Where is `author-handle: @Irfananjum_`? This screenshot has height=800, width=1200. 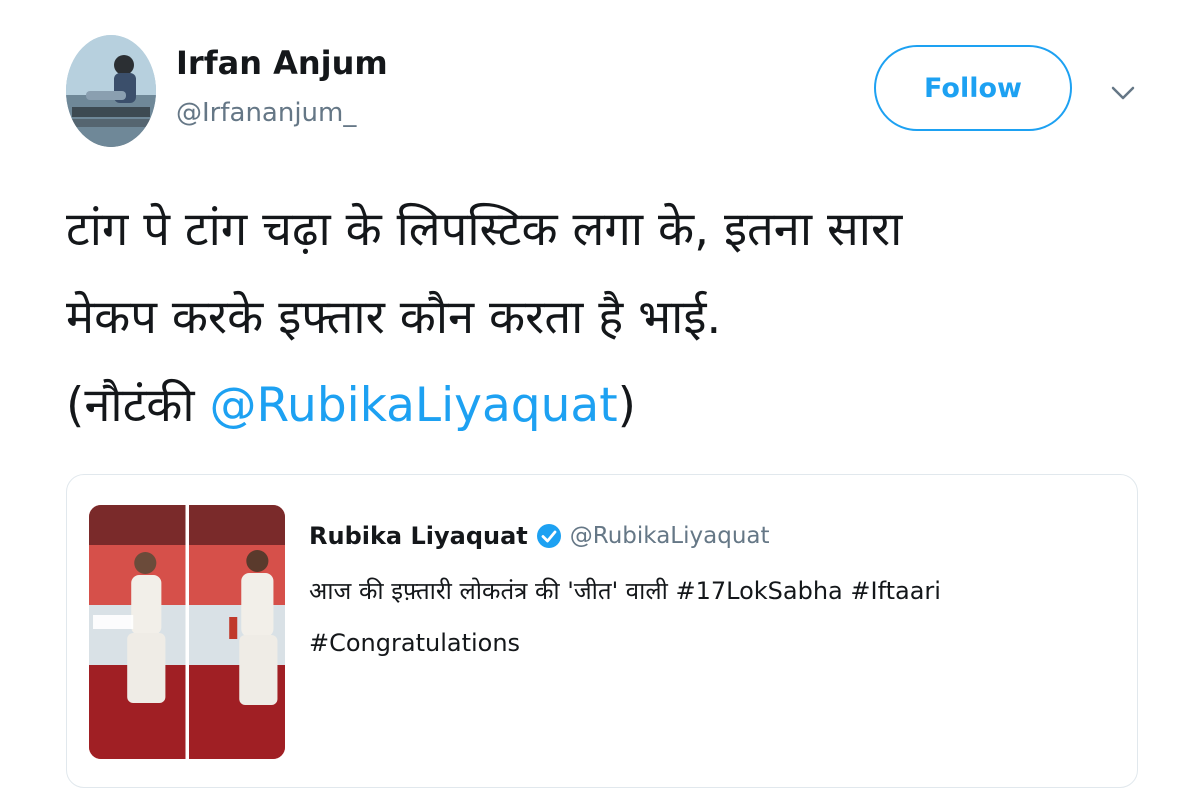
author-handle: @Irfananjum_ is located at coordinates (266, 113).